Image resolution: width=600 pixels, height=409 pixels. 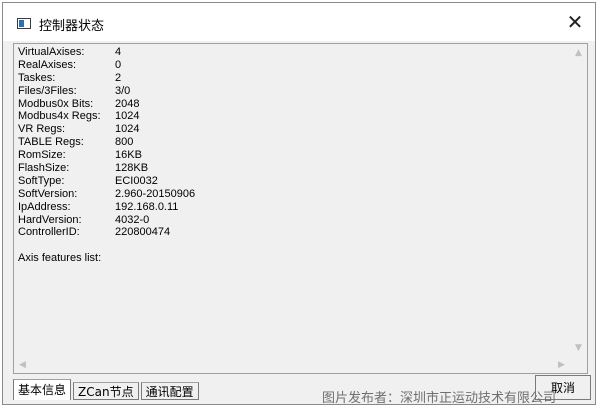 What do you see at coordinates (293, 129) in the screenshot?
I see `info-row: VR Regs: 1024` at bounding box center [293, 129].